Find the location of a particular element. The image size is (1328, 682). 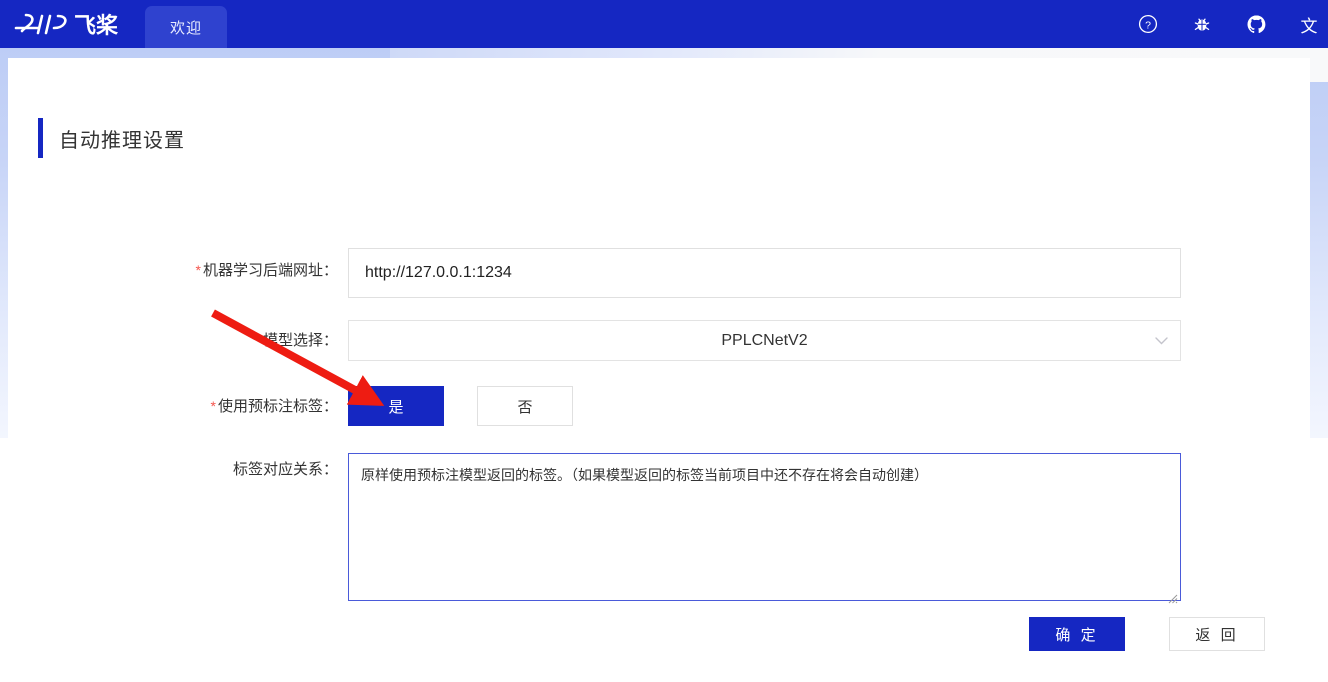

chevron-down-icon is located at coordinates (1161, 341).